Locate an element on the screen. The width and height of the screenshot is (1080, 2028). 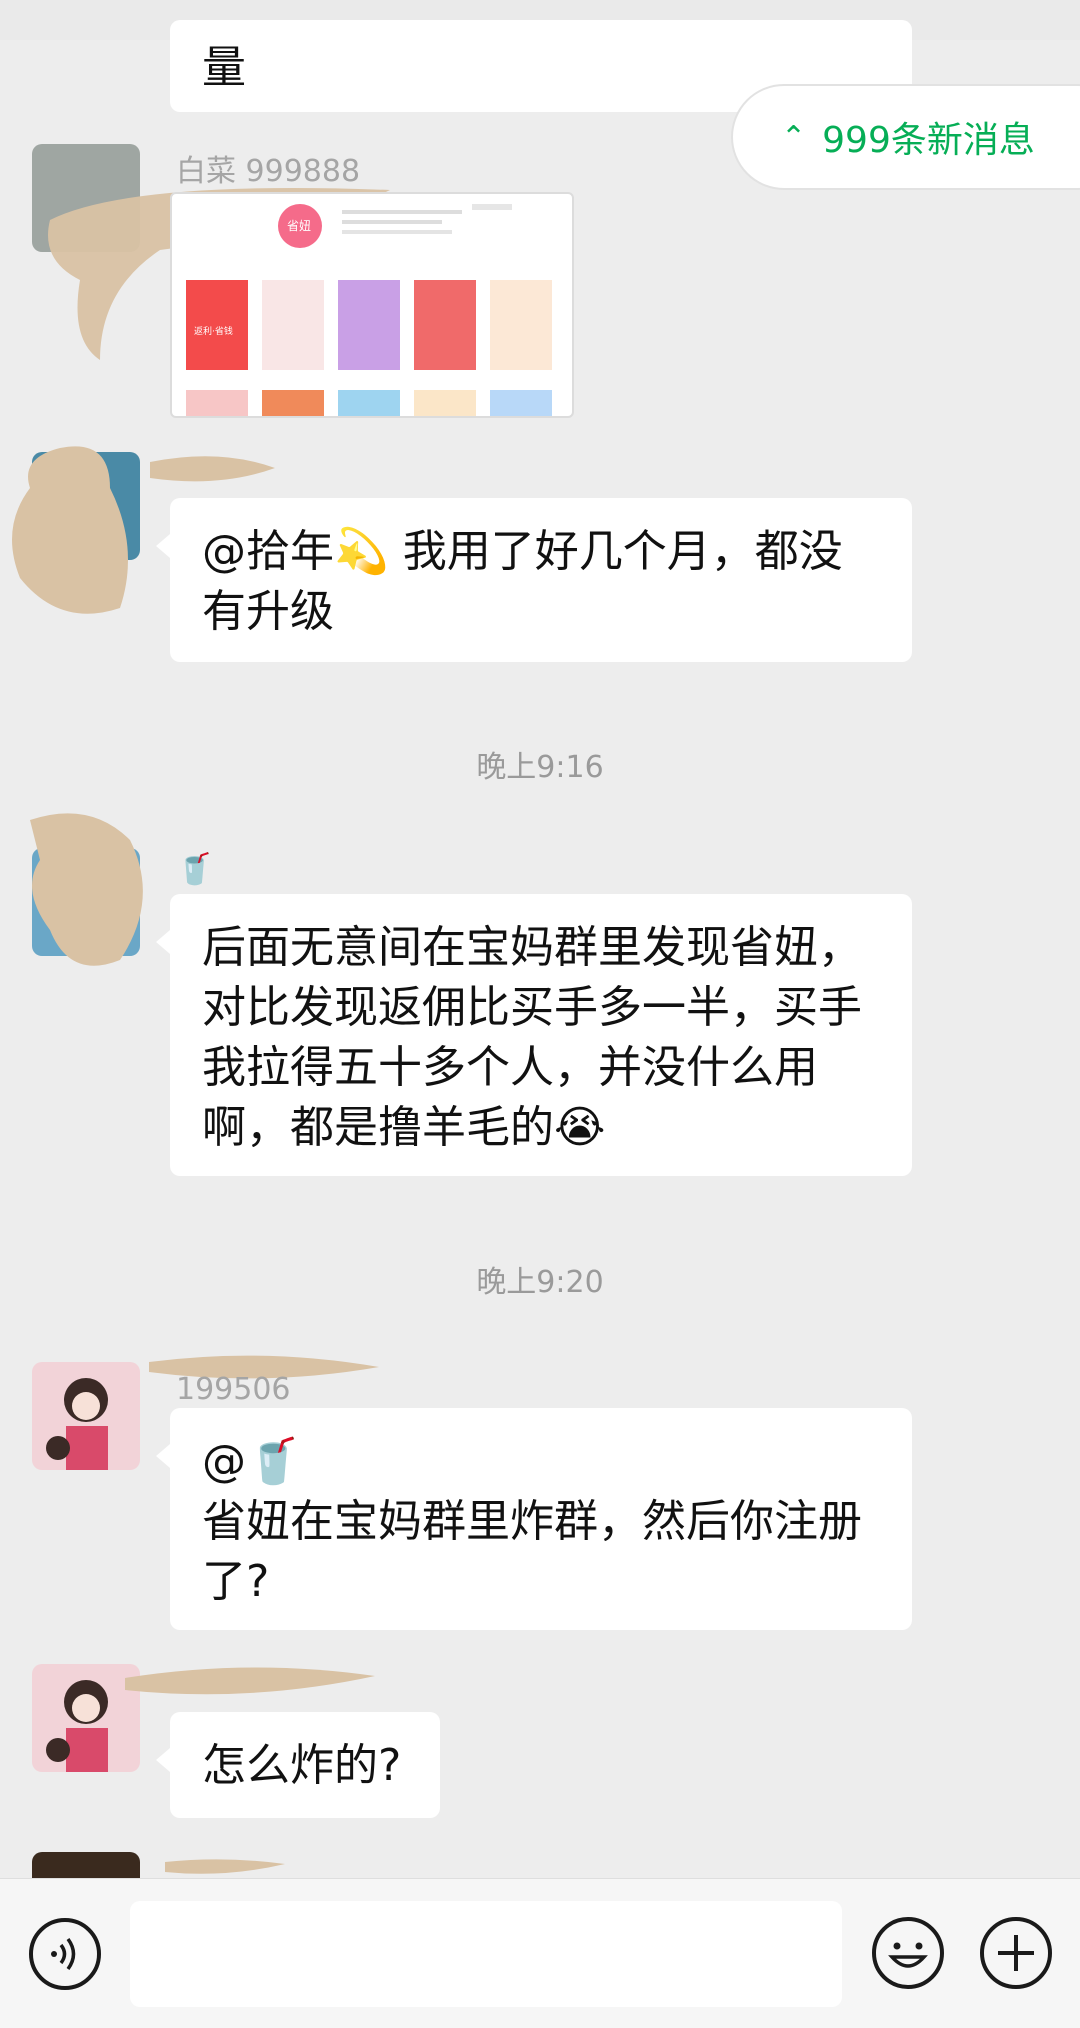
shared-image: 省妞 返利·省钱 is located at coordinates (372, 305).